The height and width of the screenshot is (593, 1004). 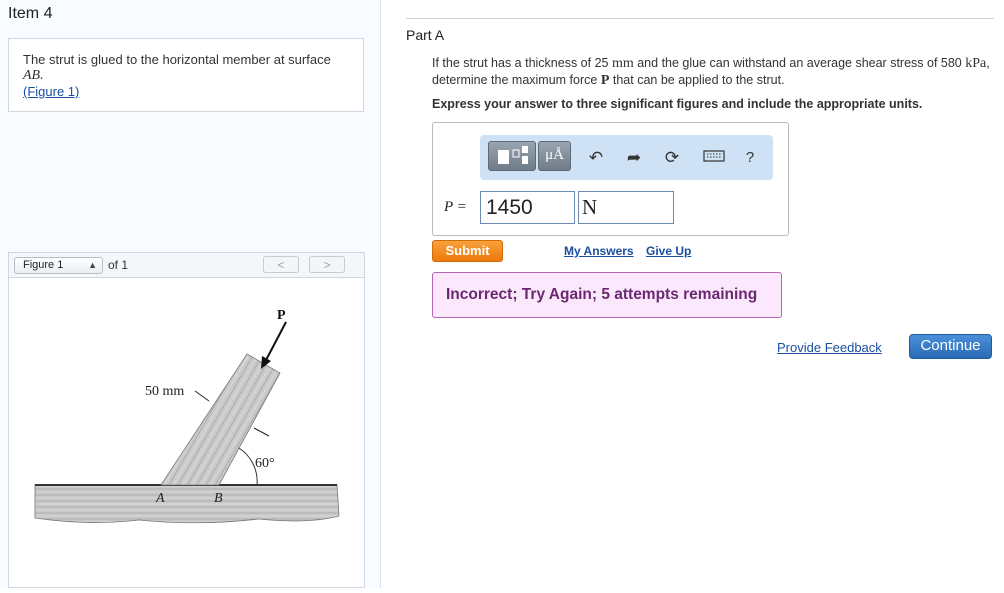 What do you see at coordinates (187, 416) in the screenshot?
I see `strut-figure: P 50 mm 60° A B` at bounding box center [187, 416].